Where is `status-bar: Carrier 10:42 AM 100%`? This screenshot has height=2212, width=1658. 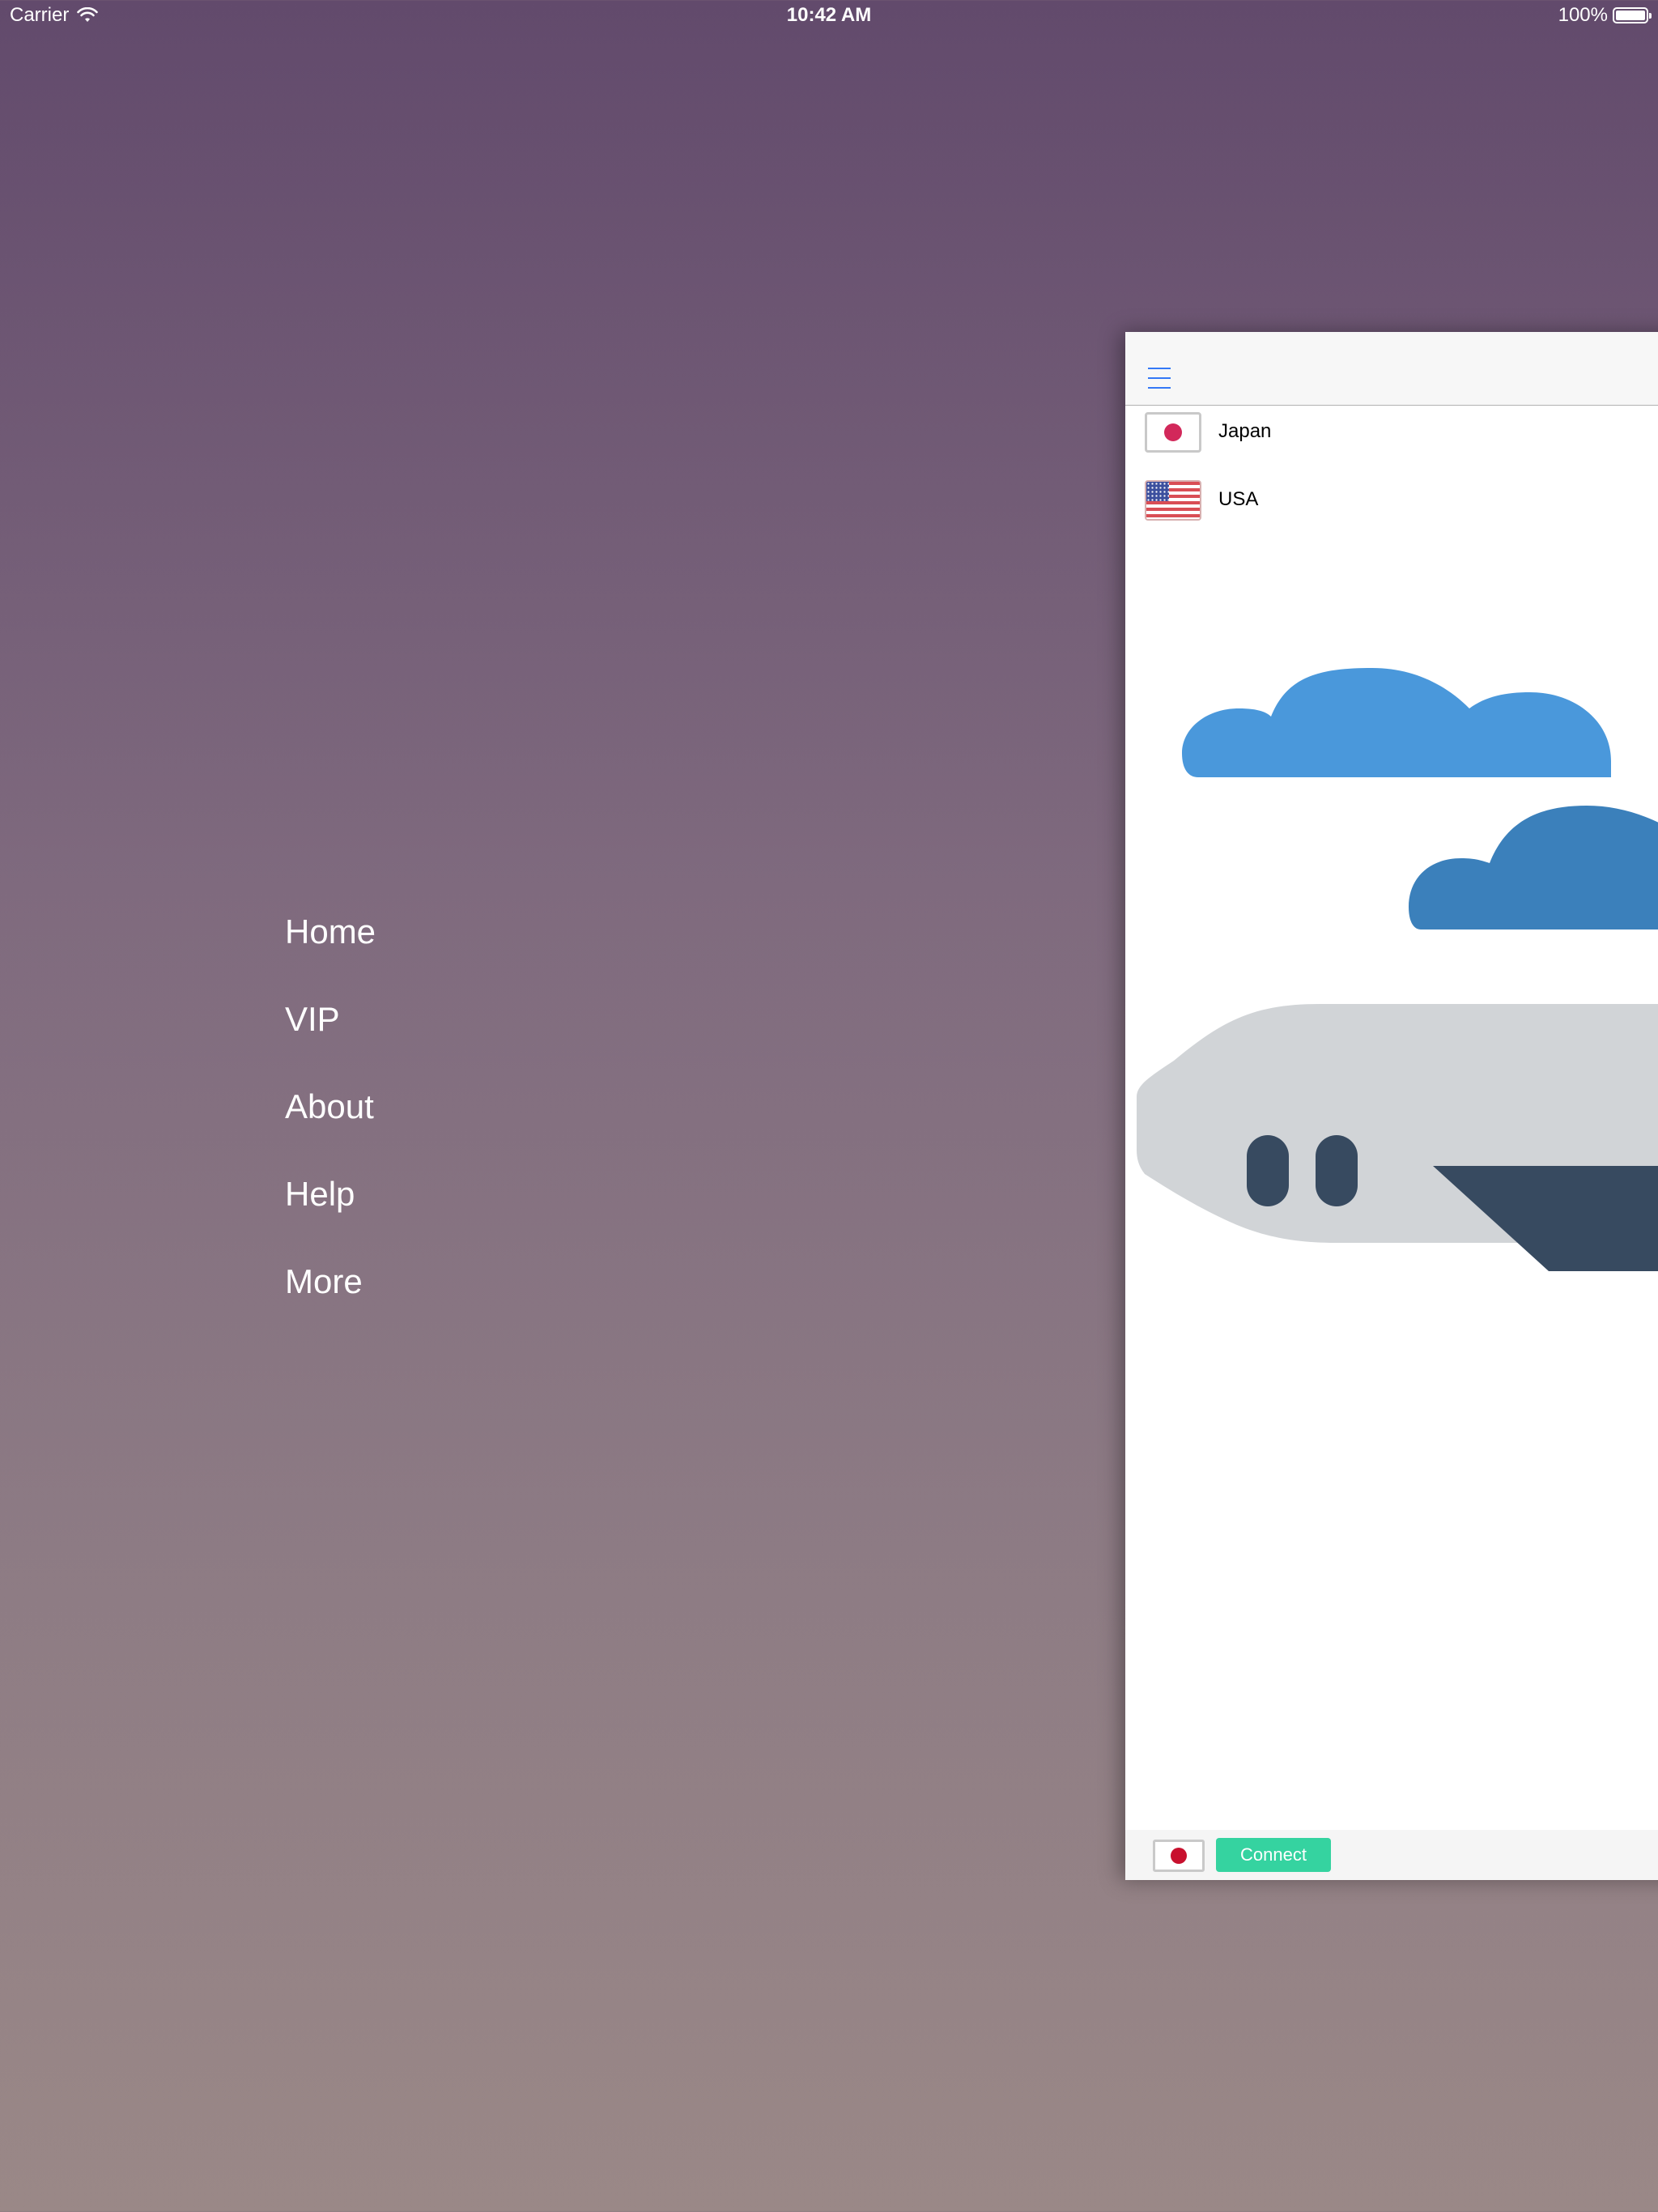
status-bar: Carrier 10:42 AM 100% is located at coordinates (829, 16).